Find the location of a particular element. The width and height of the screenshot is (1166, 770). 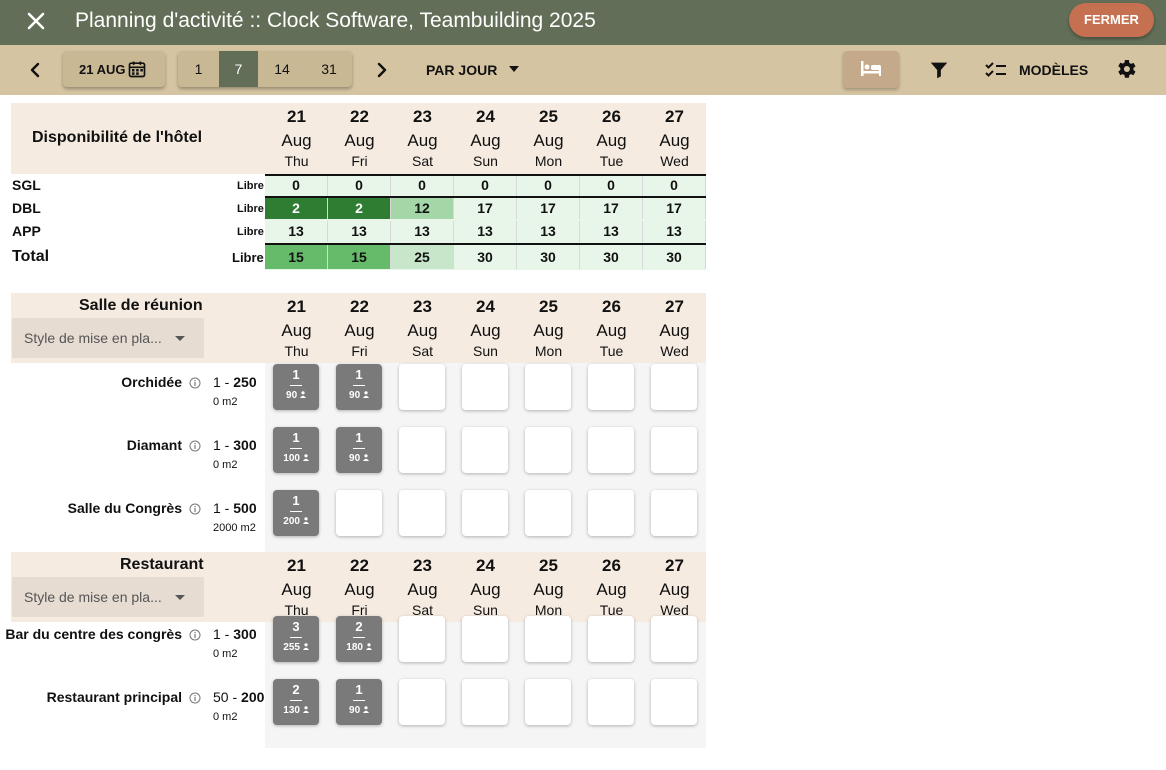

room-capacity: 1 - 250 is located at coordinates (235, 382).